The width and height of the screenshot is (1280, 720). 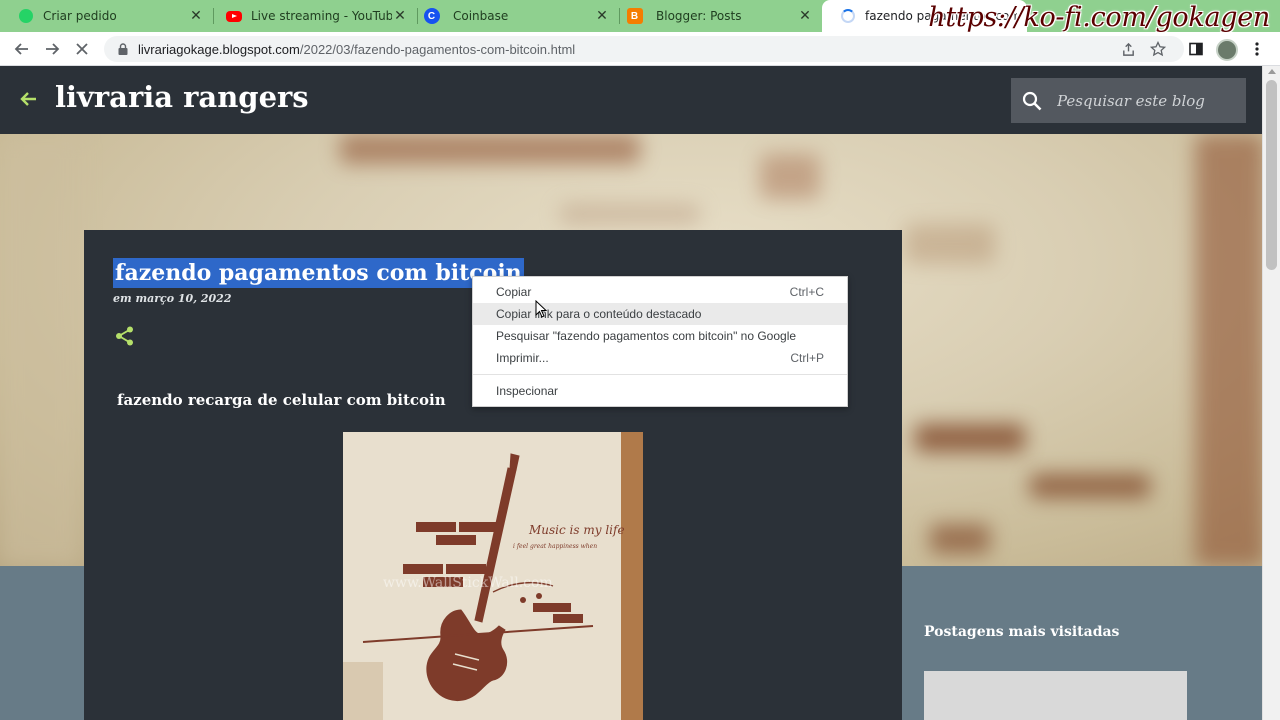 I want to click on close-icon, so click(x=82, y=49).